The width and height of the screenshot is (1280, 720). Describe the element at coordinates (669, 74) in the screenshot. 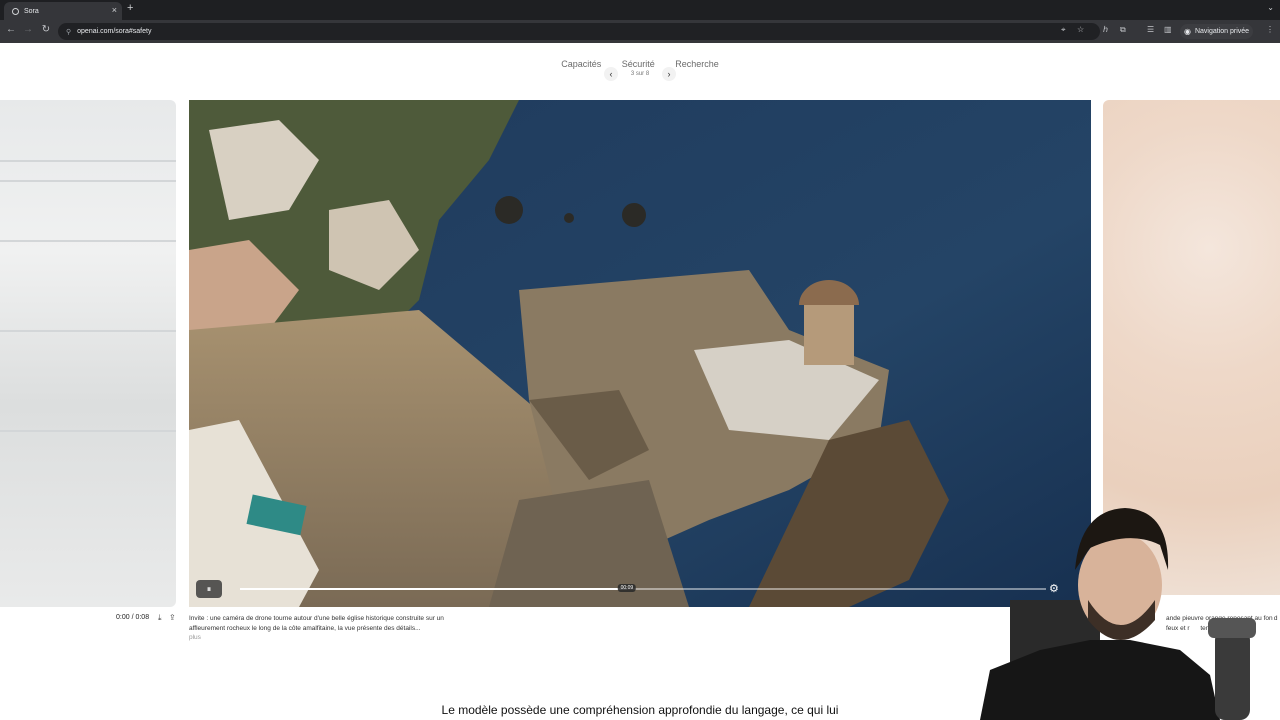

I see `next-slide-button: ›` at that location.